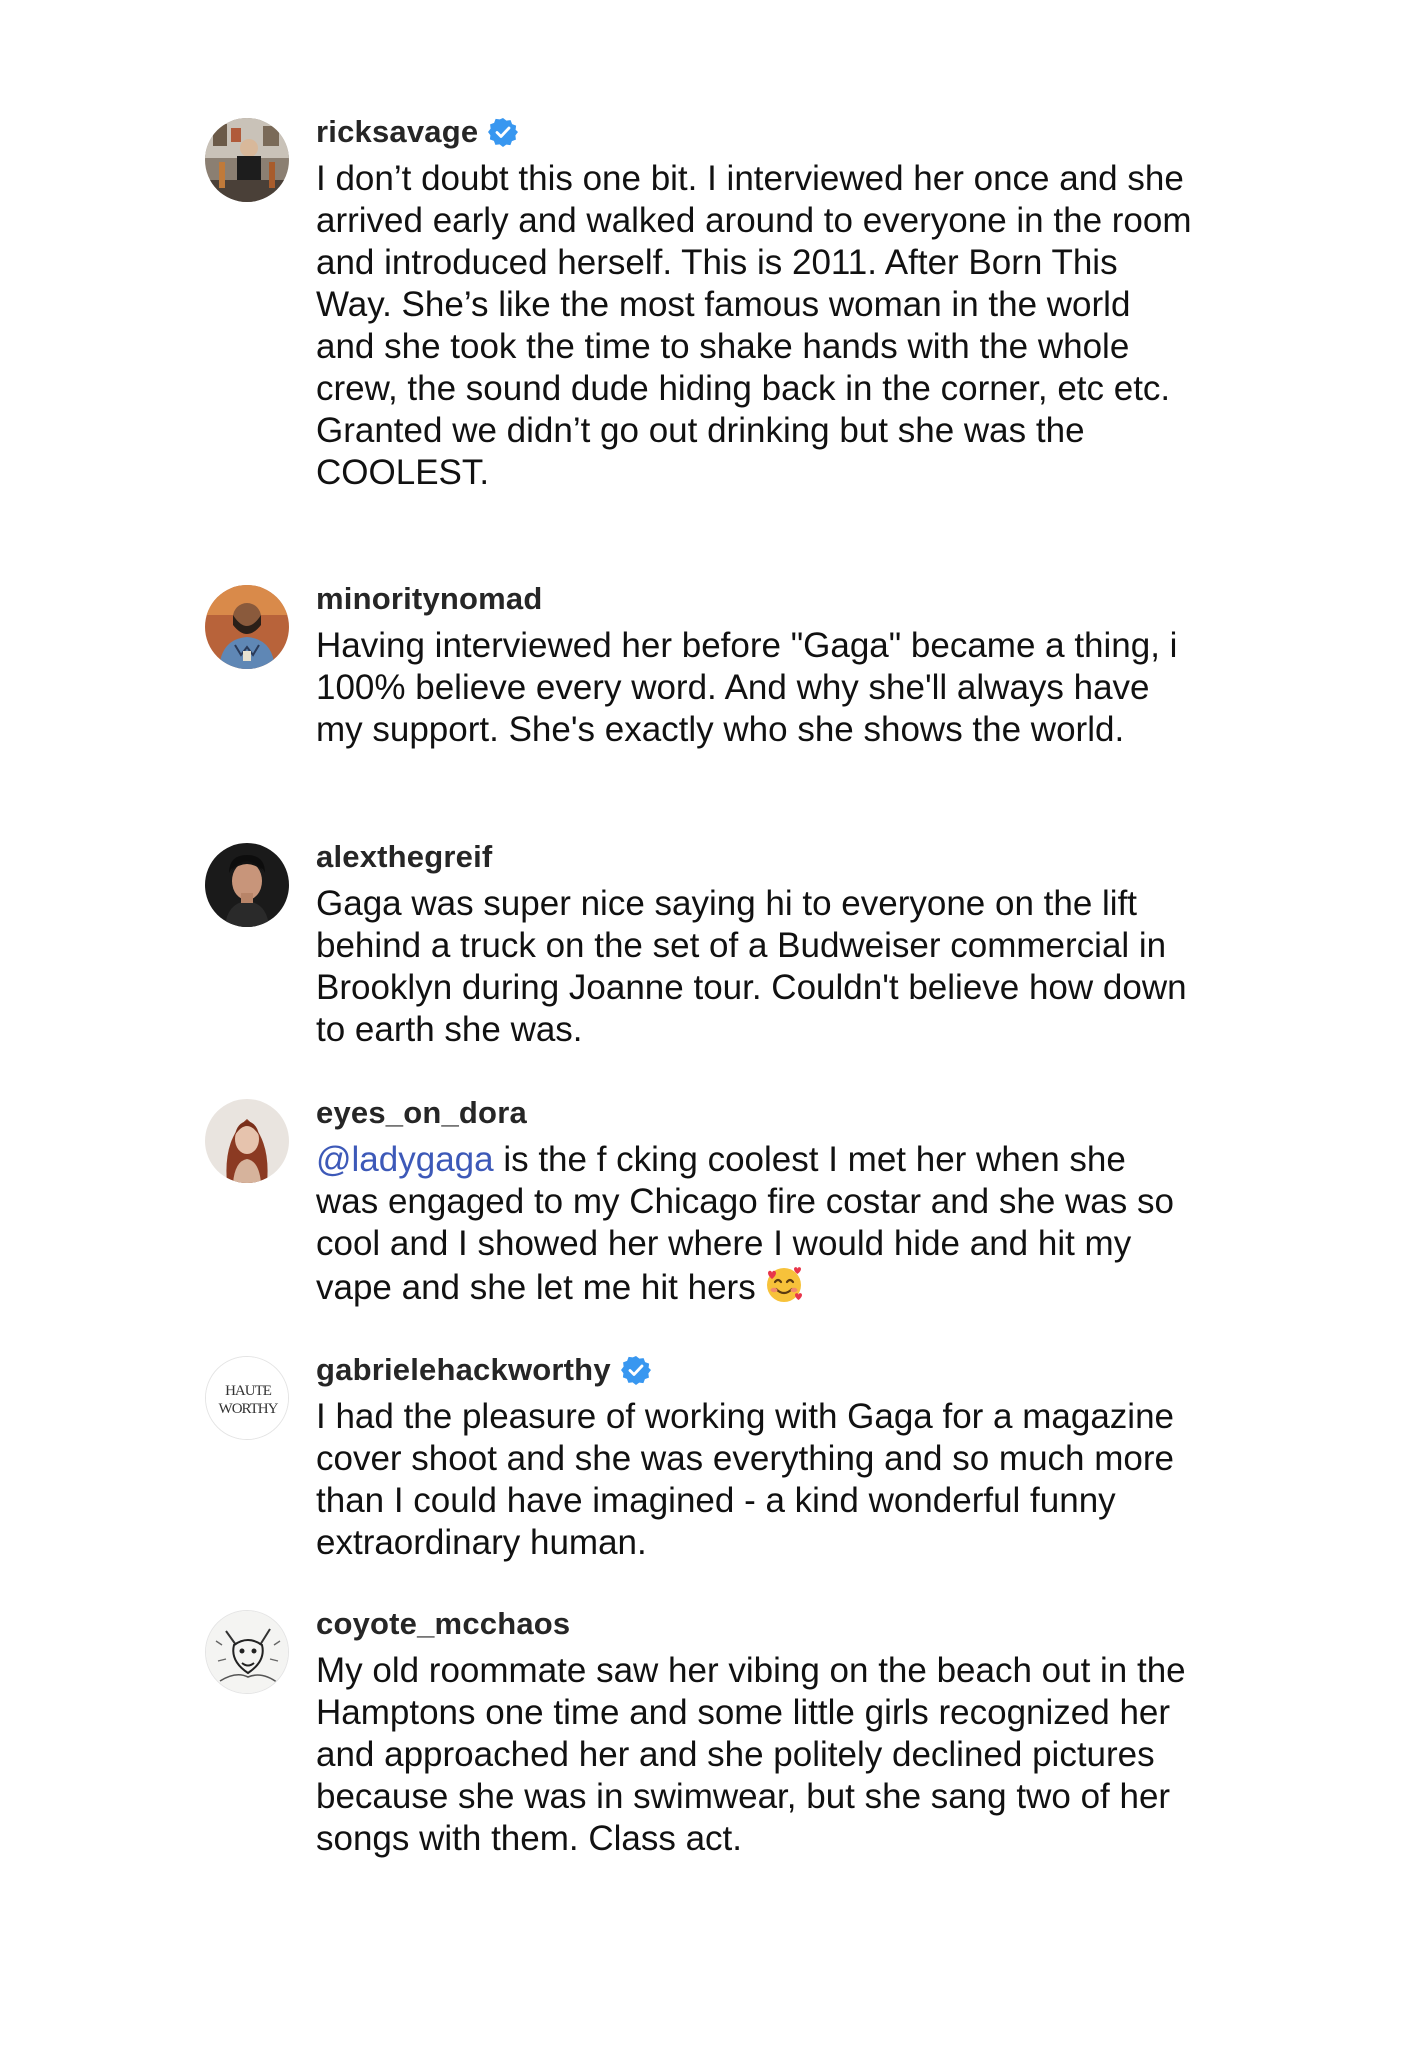  I want to click on coyote-sketch-icon, so click(247, 1652).